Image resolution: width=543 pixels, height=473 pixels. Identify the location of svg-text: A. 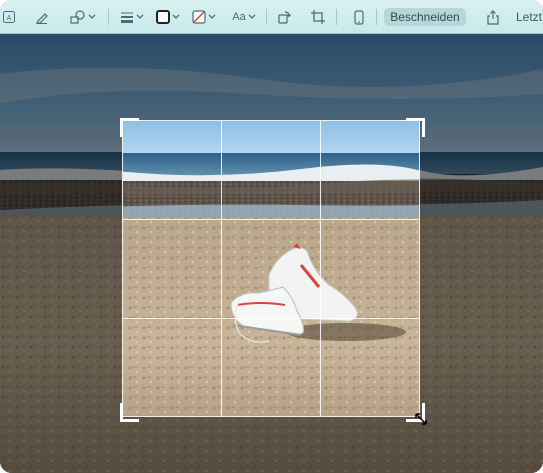
(9, 18).